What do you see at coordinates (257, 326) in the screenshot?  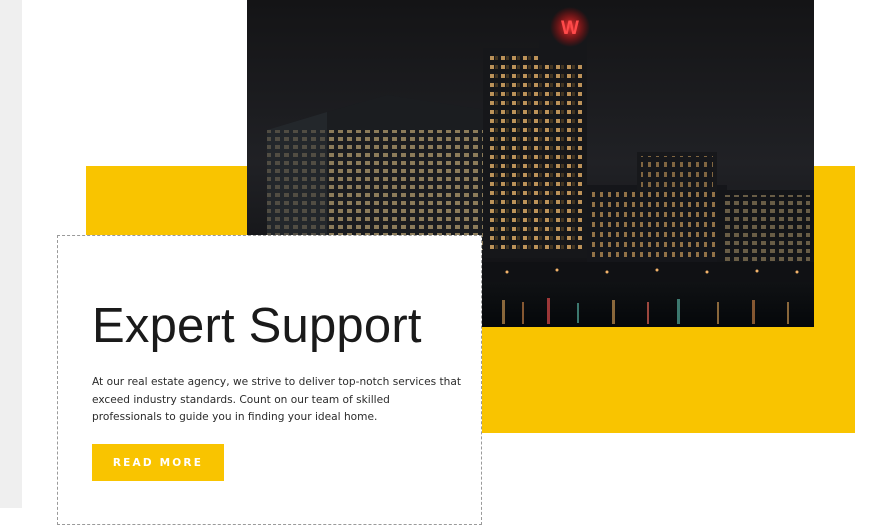 I see `card-title: Expert Support` at bounding box center [257, 326].